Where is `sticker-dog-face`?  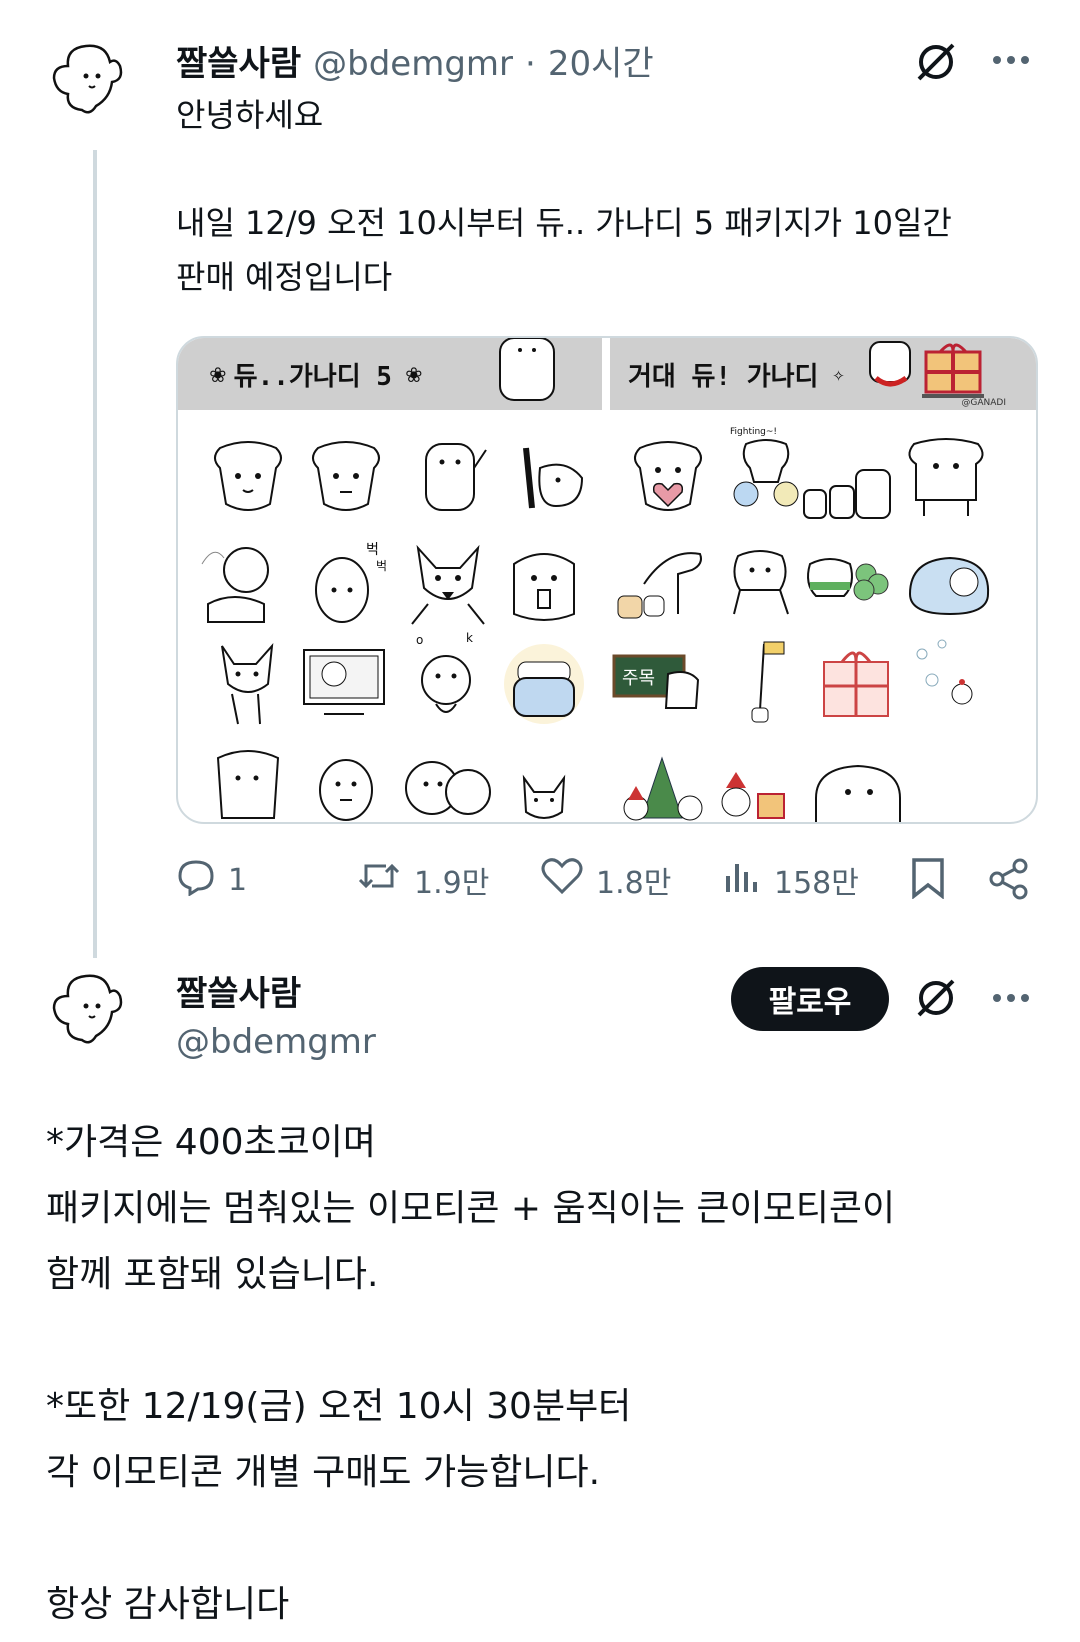
sticker-dog-face is located at coordinates (346, 780).